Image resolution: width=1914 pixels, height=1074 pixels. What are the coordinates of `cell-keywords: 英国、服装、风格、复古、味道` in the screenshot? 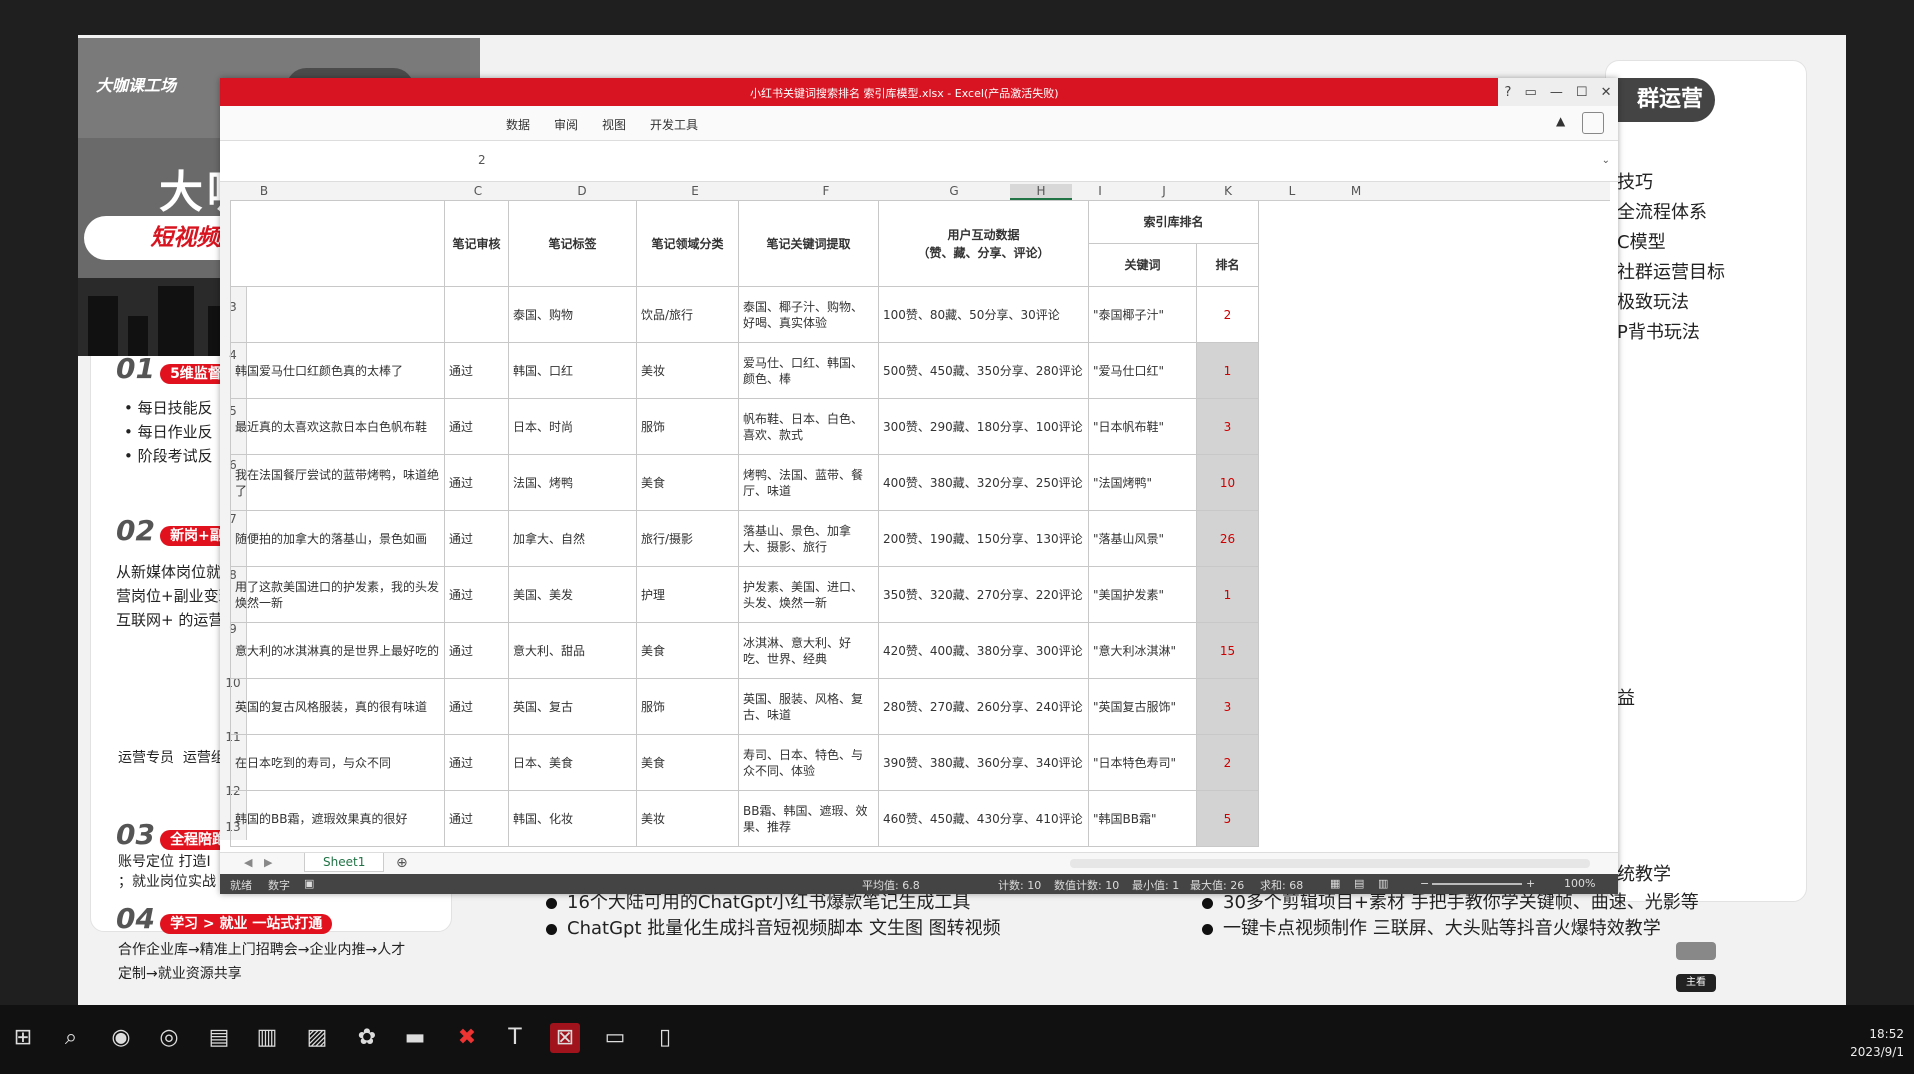 It's located at (808, 706).